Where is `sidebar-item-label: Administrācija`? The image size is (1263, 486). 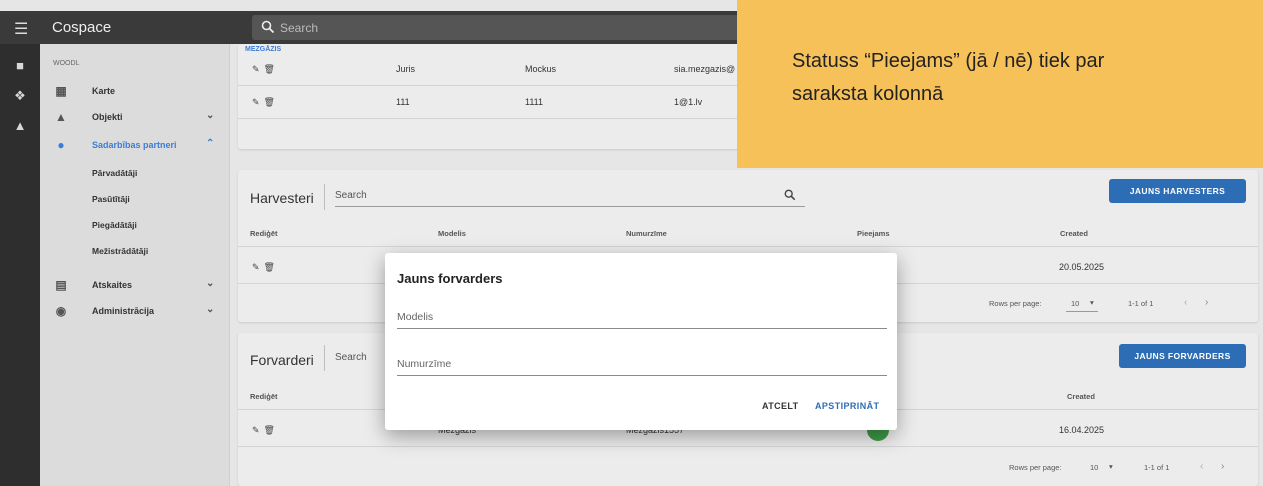
sidebar-item-label: Administrācija is located at coordinates (123, 311).